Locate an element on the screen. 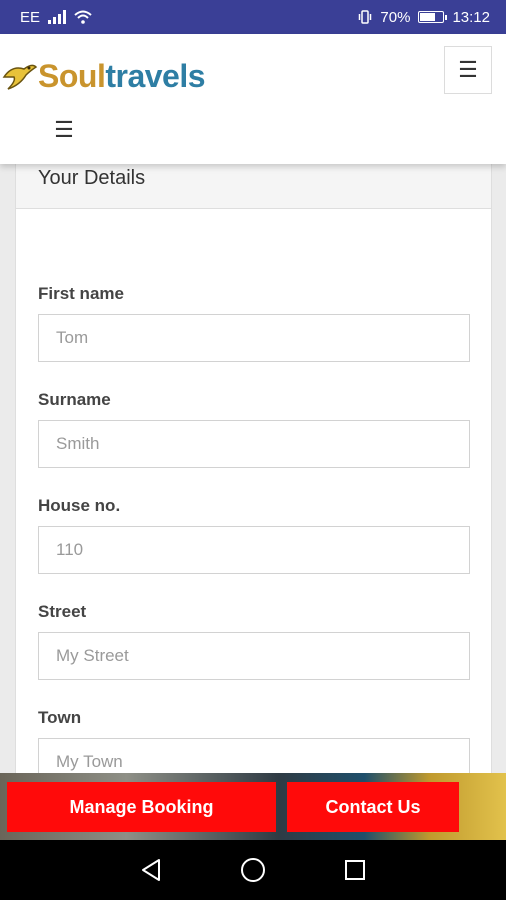 The image size is (506, 900). system-nav-bar is located at coordinates (253, 870).